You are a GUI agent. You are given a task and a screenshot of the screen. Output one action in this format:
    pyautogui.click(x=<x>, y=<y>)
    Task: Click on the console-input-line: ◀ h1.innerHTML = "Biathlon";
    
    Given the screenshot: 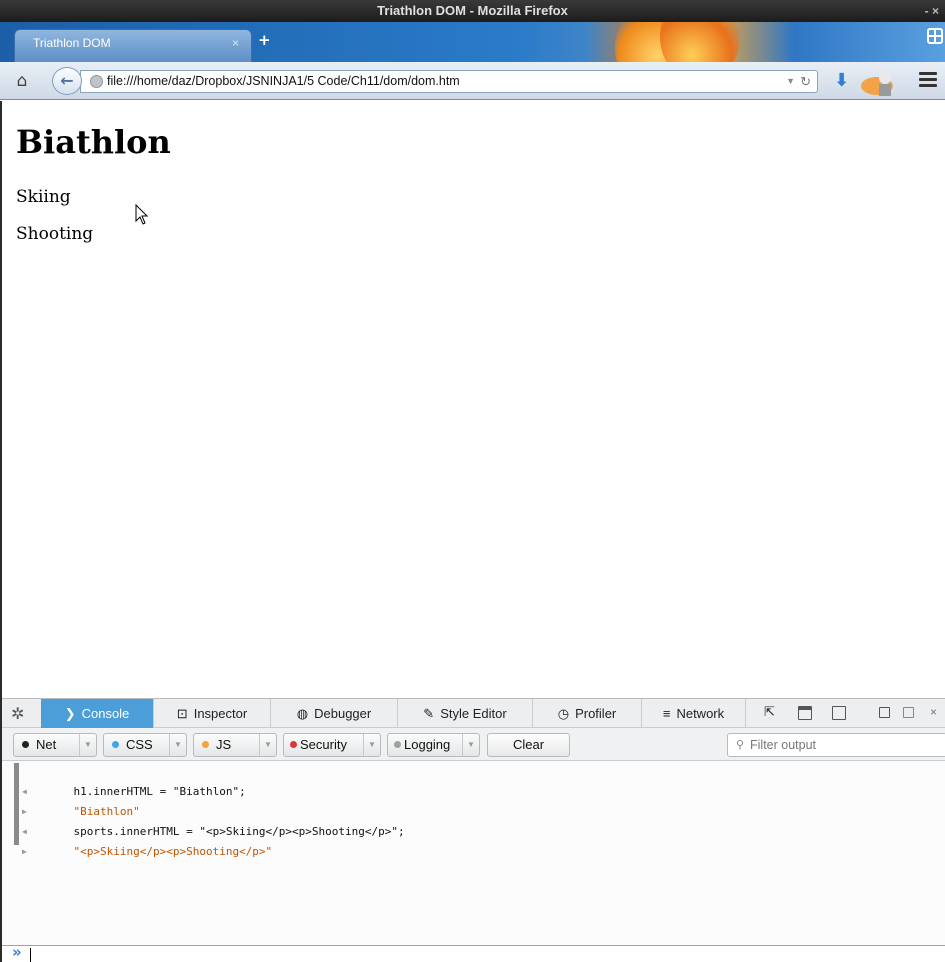 What is the action you would take?
    pyautogui.click(x=134, y=780)
    